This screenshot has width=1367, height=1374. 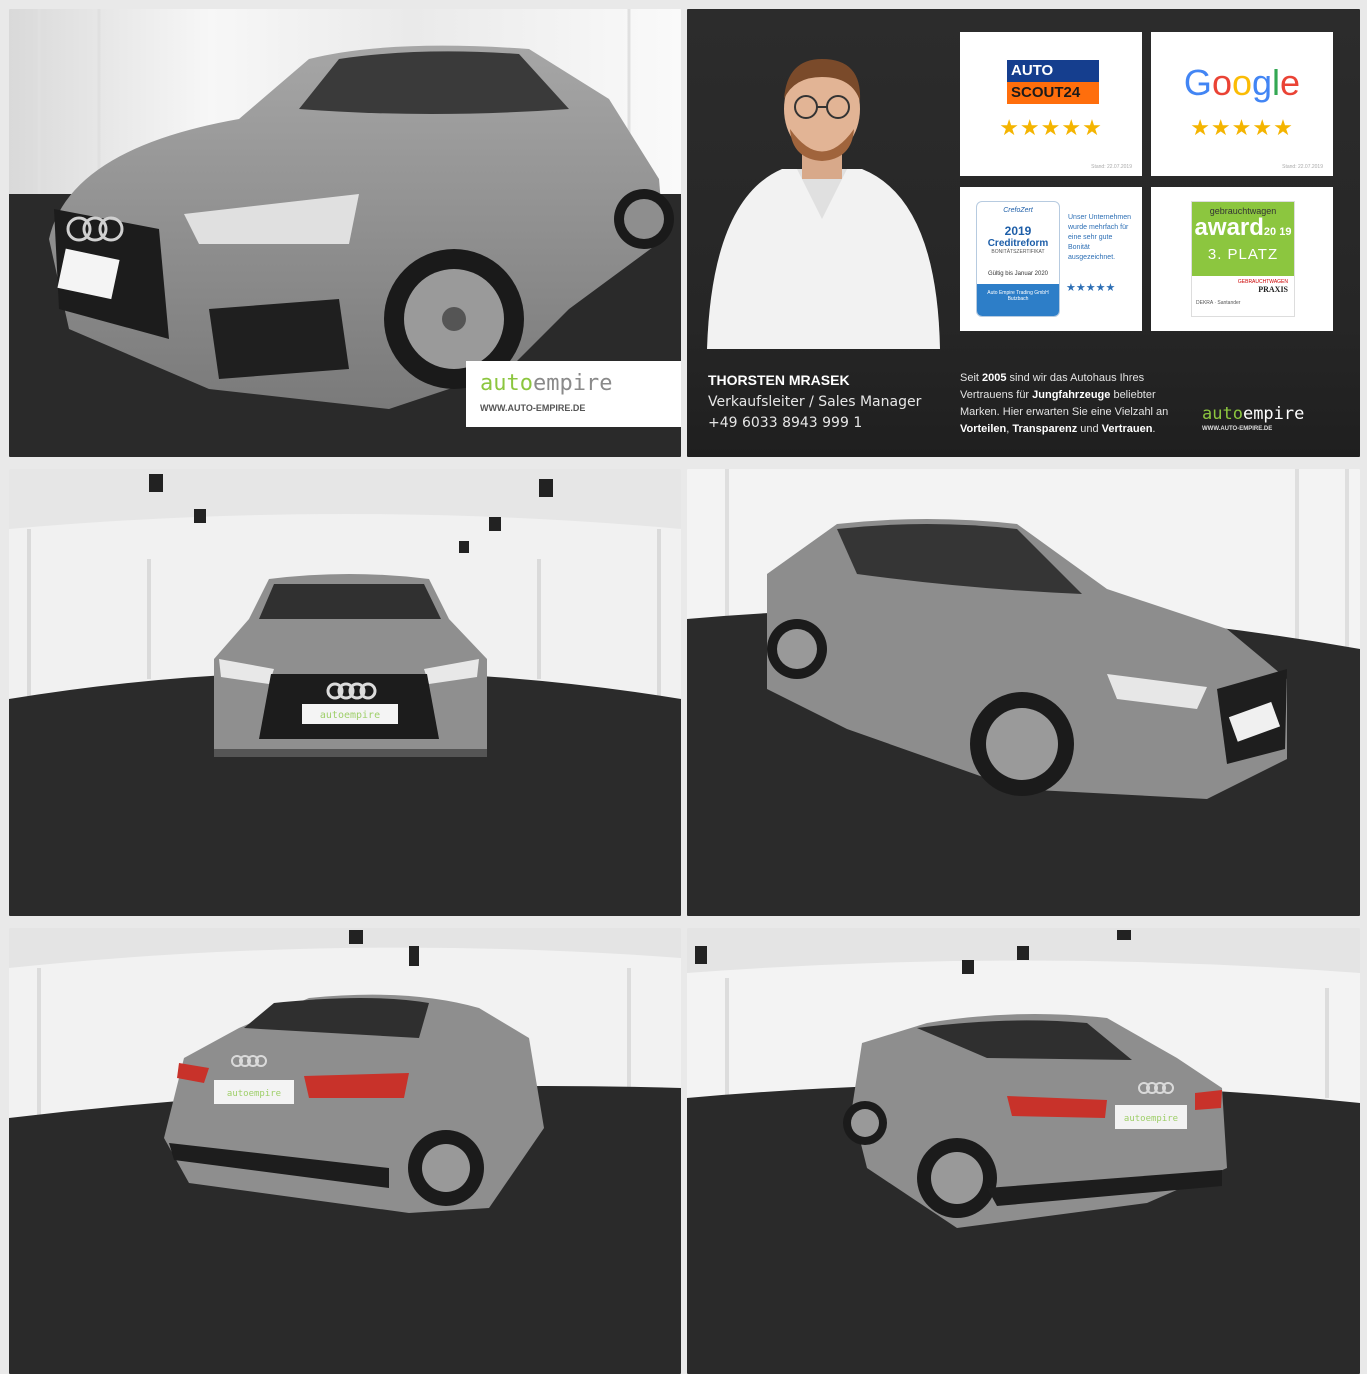 What do you see at coordinates (815, 402) in the screenshot?
I see `sales-manager-role: Verkaufsleiter / Sales Manager` at bounding box center [815, 402].